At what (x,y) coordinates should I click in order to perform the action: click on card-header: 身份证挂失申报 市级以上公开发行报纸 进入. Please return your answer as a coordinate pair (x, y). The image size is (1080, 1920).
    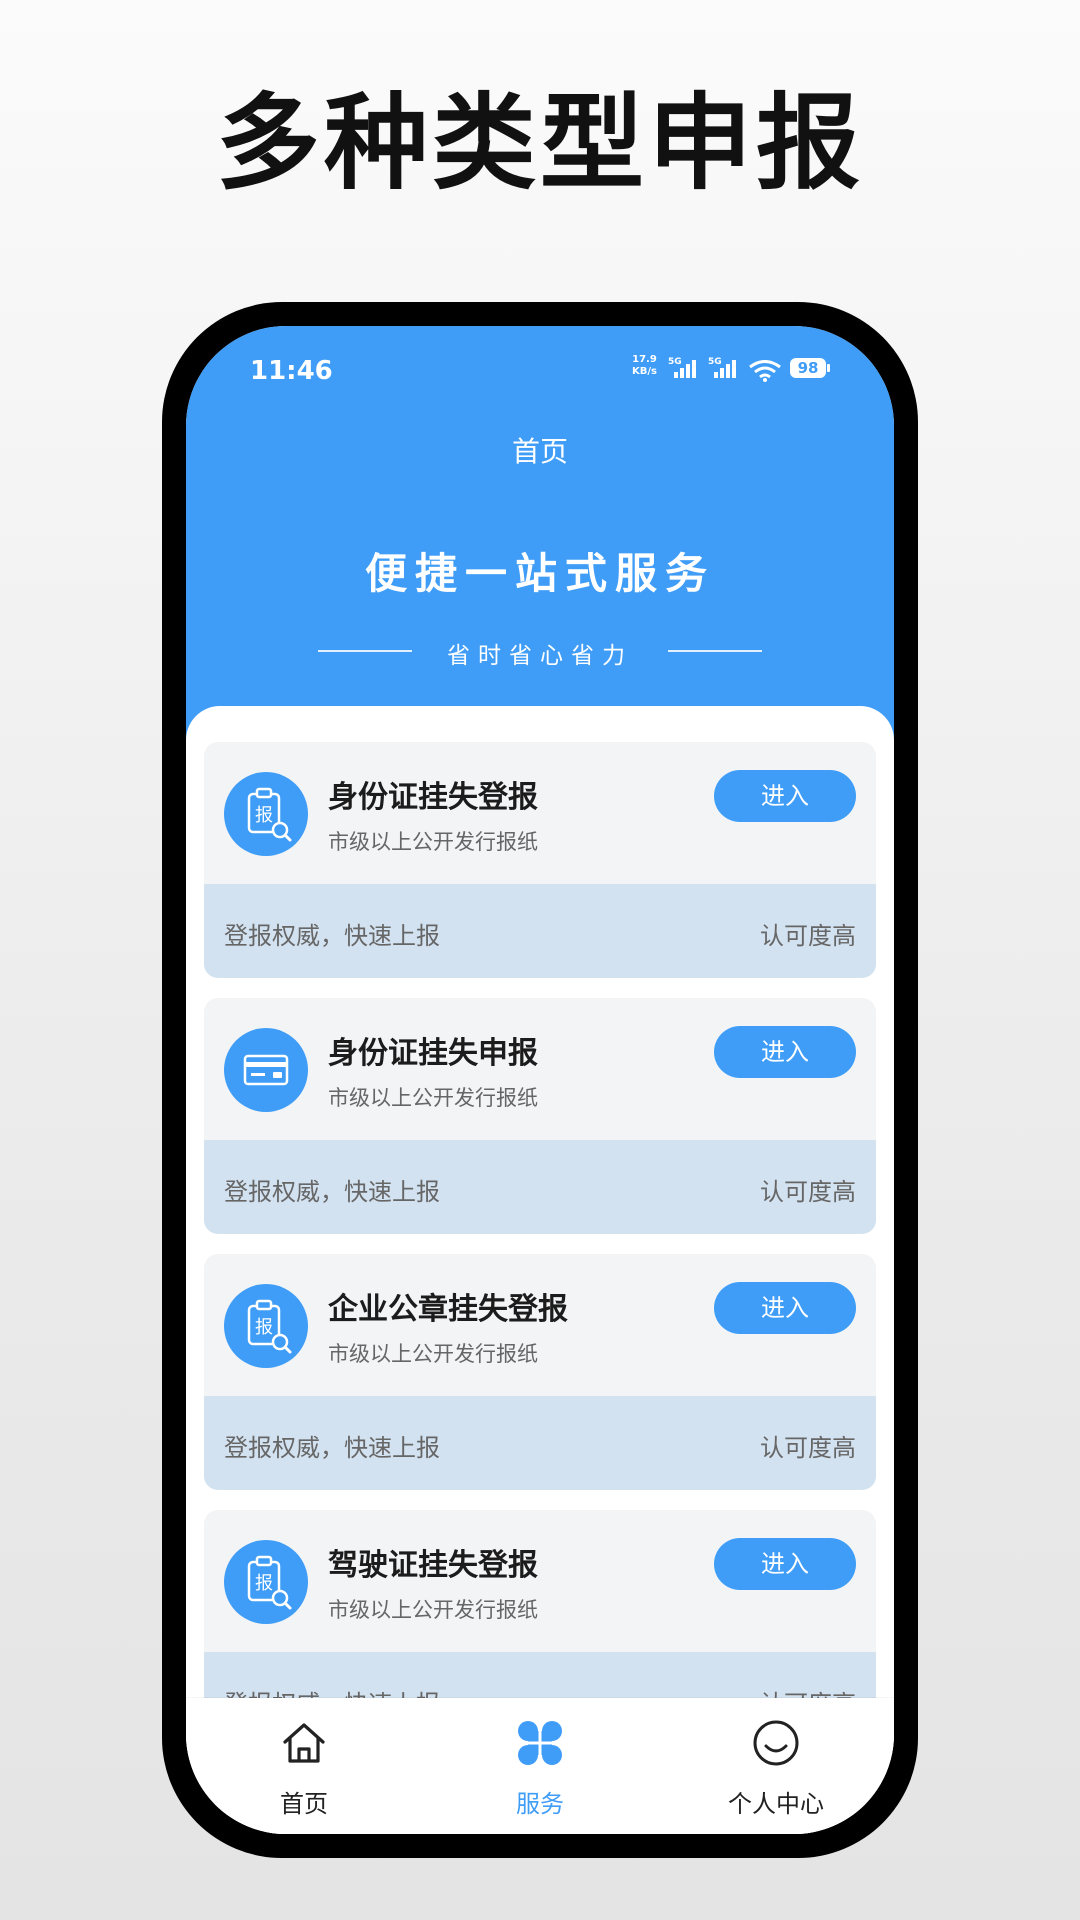
    Looking at the image, I should click on (540, 1069).